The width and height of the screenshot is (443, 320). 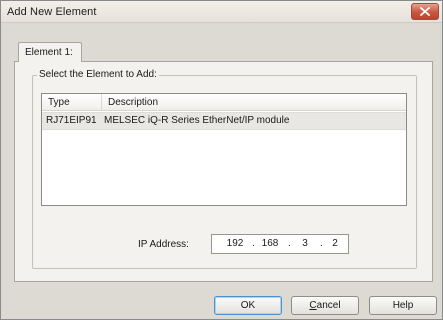 I want to click on window-title: Add New Element, so click(x=52, y=12).